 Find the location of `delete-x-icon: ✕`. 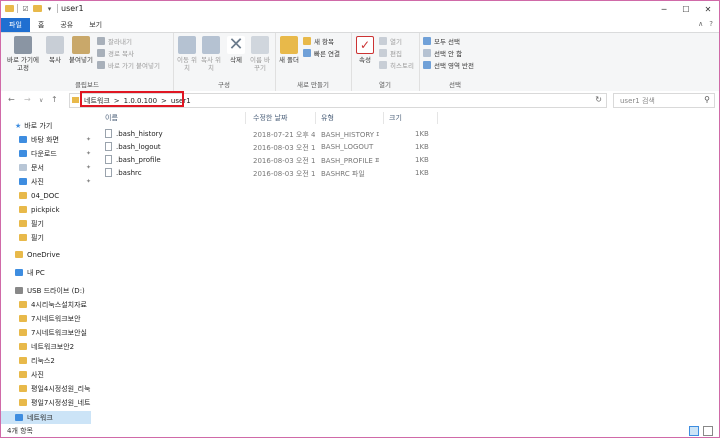

delete-x-icon: ✕ is located at coordinates (236, 44).